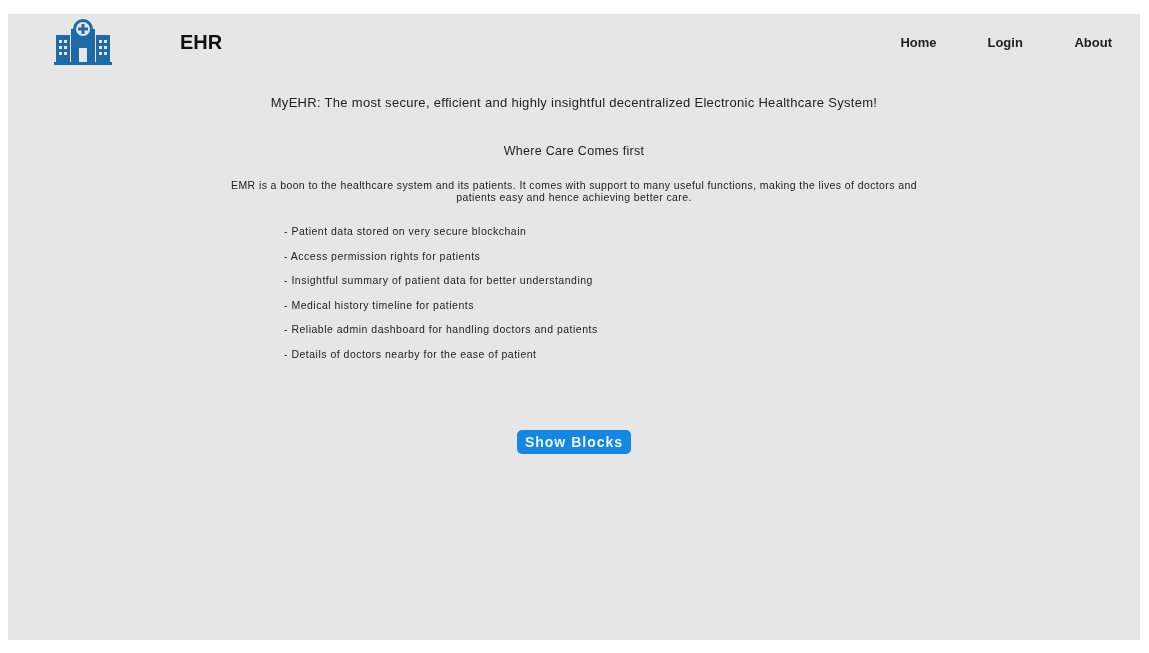 The width and height of the screenshot is (1149, 653). What do you see at coordinates (1093, 42) in the screenshot?
I see `nav-link: About` at bounding box center [1093, 42].